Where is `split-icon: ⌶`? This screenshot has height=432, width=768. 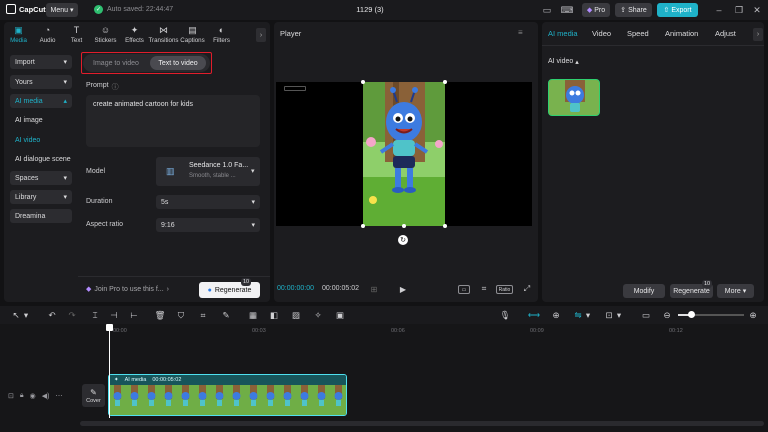
split-icon: ⌶ is located at coordinates (95, 315).